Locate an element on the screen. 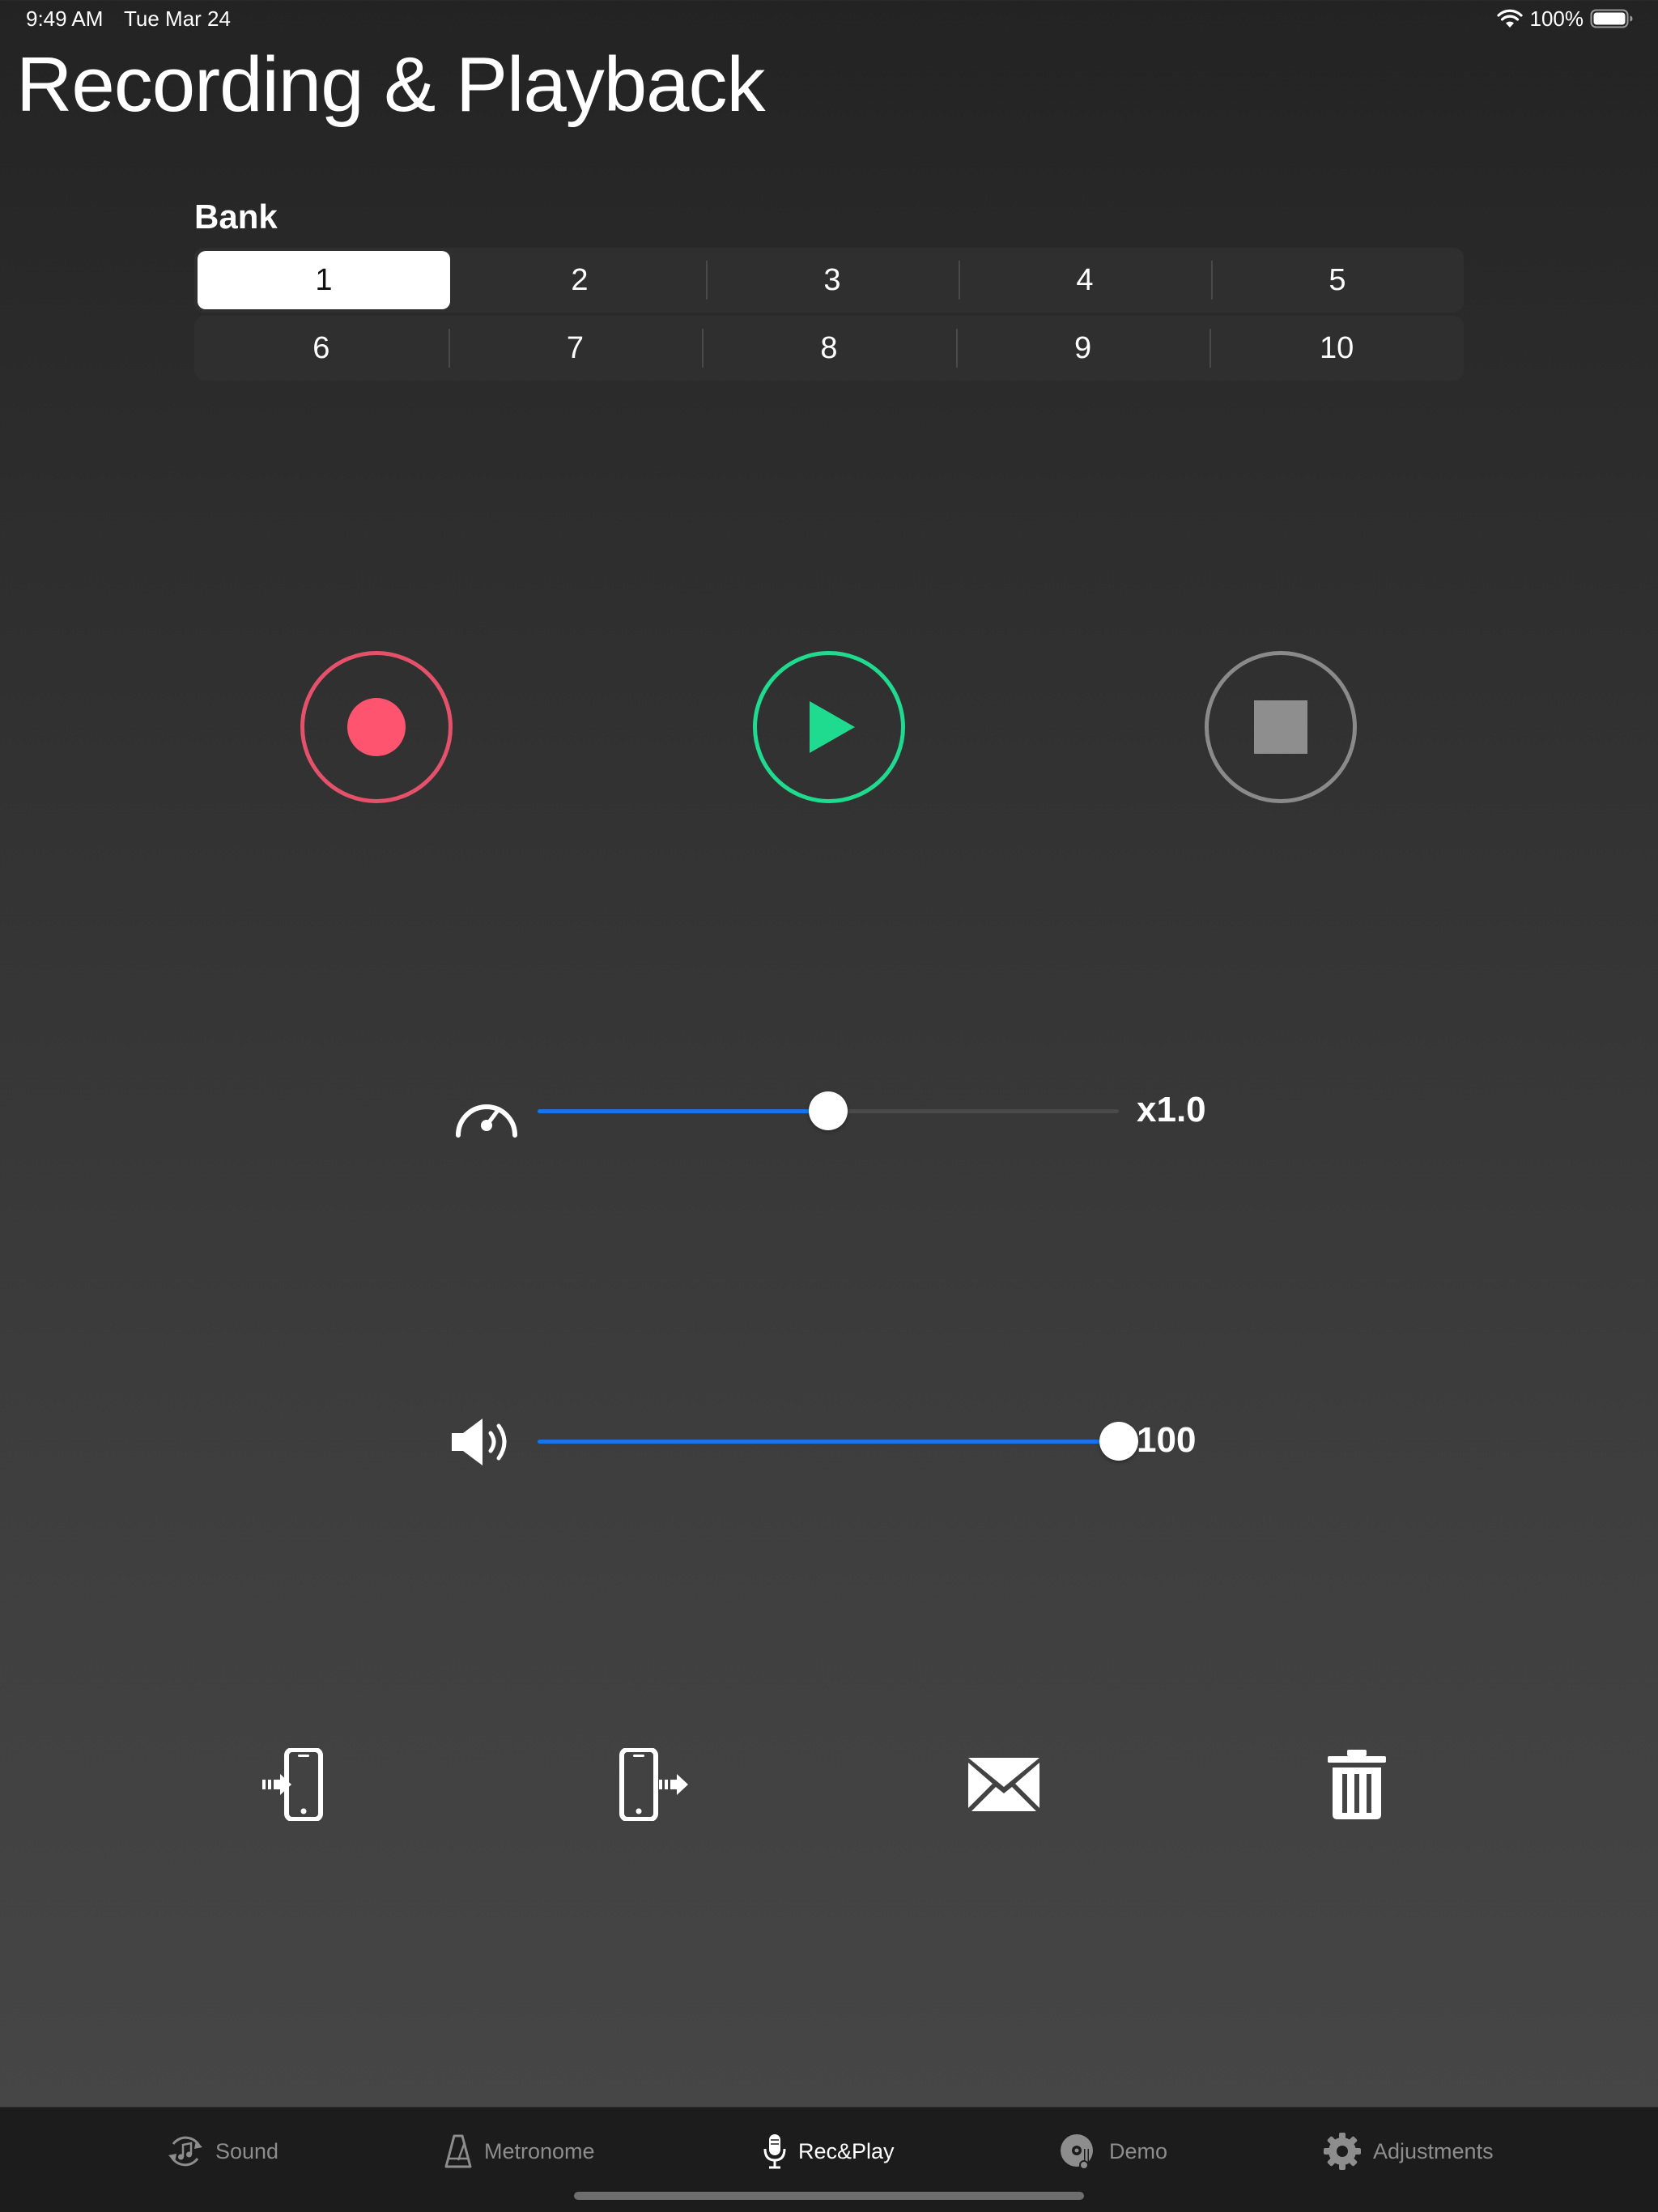 Image resolution: width=1658 pixels, height=2212 pixels. speed-slider-thumb is located at coordinates (828, 1111).